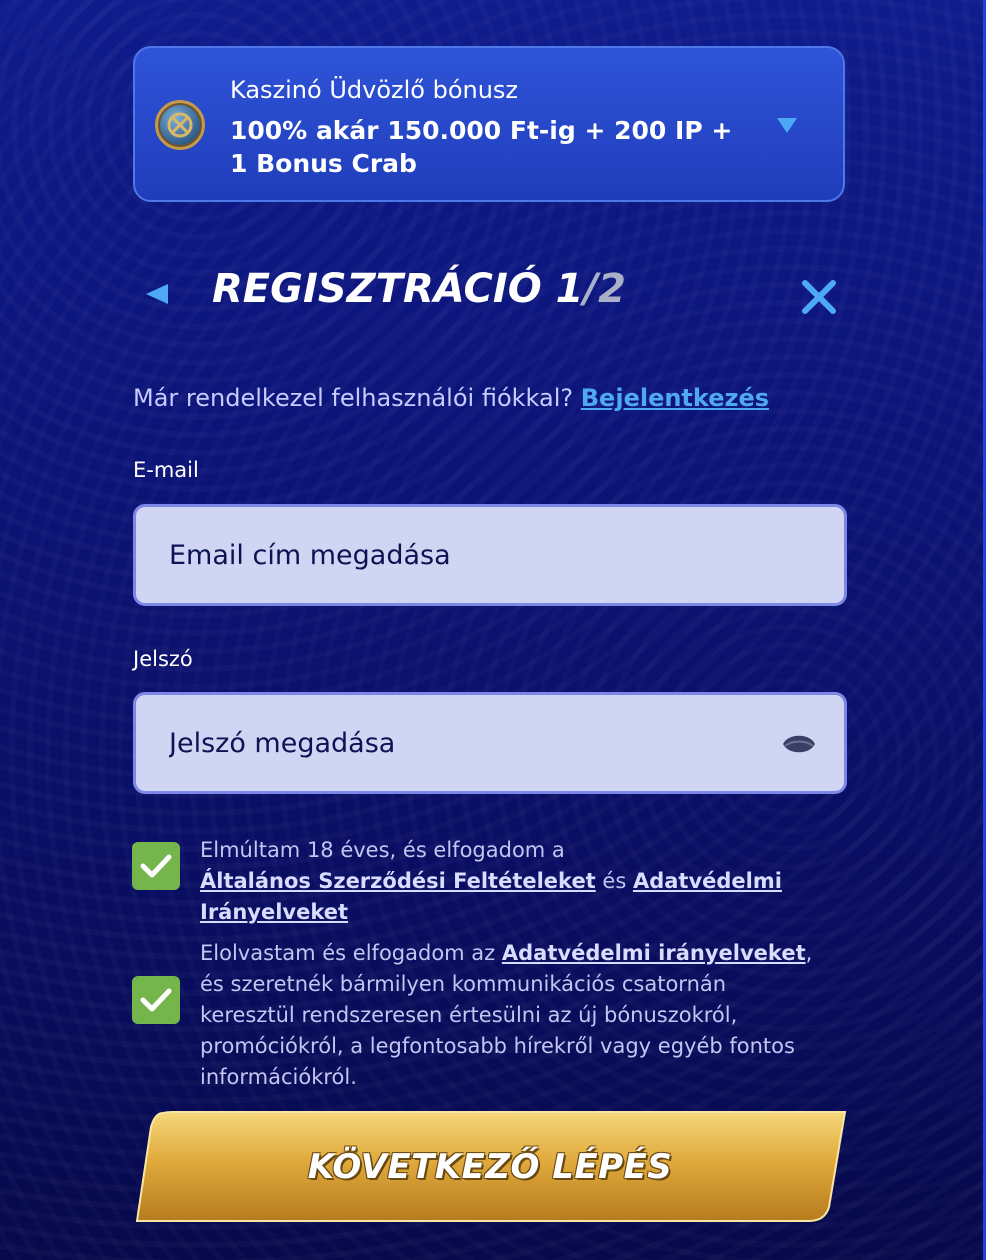  Describe the element at coordinates (604, 289) in the screenshot. I see `page-title-step-total: /2` at that location.